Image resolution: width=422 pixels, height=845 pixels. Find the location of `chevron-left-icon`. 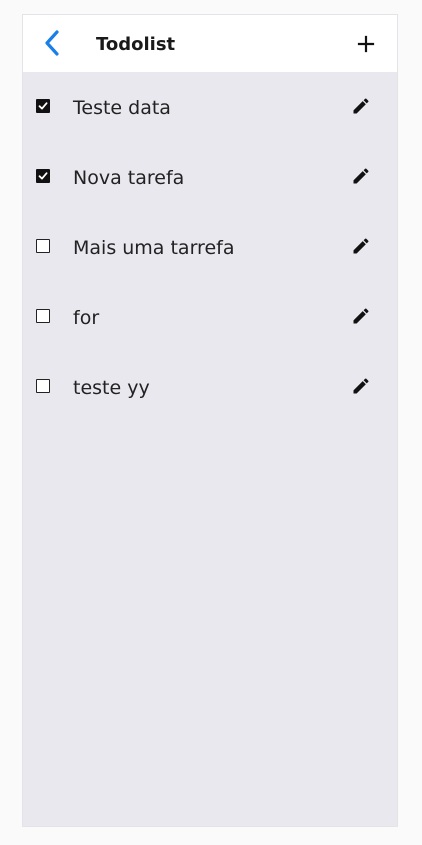

chevron-left-icon is located at coordinates (52, 43).